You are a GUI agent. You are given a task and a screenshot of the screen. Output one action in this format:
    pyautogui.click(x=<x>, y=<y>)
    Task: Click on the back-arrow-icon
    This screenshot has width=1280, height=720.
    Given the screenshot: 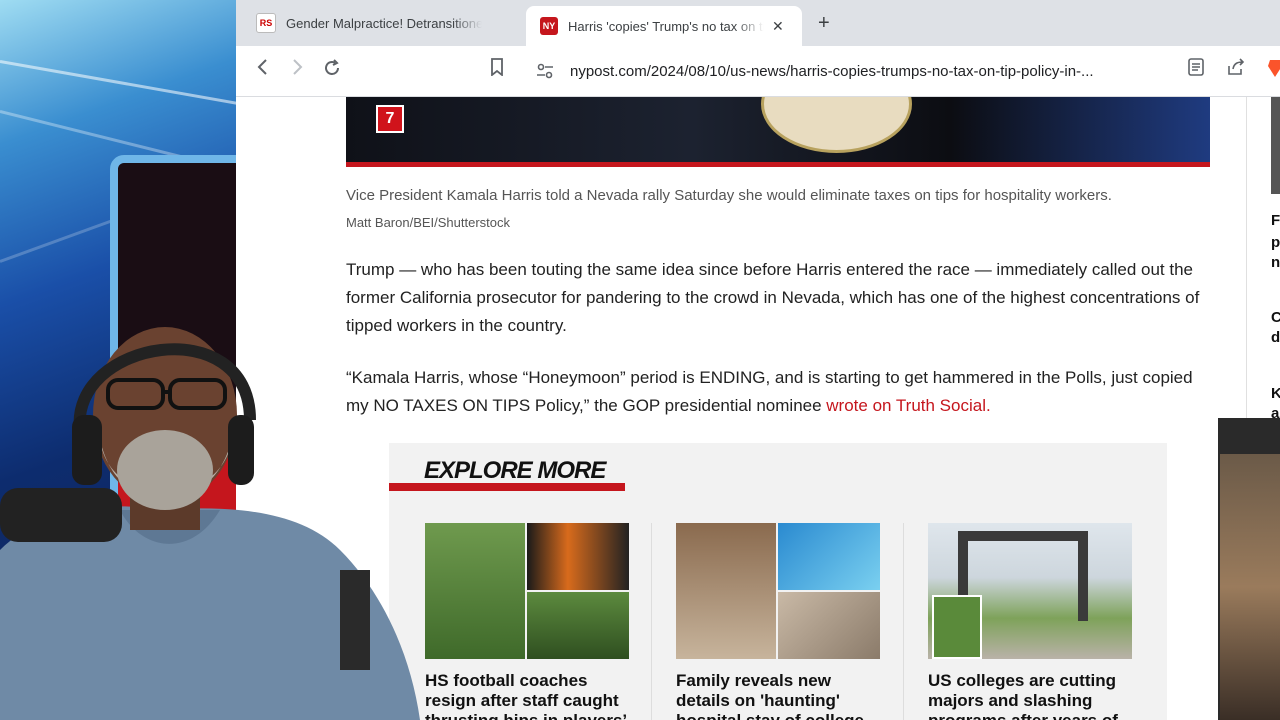 What is the action you would take?
    pyautogui.click(x=262, y=67)
    